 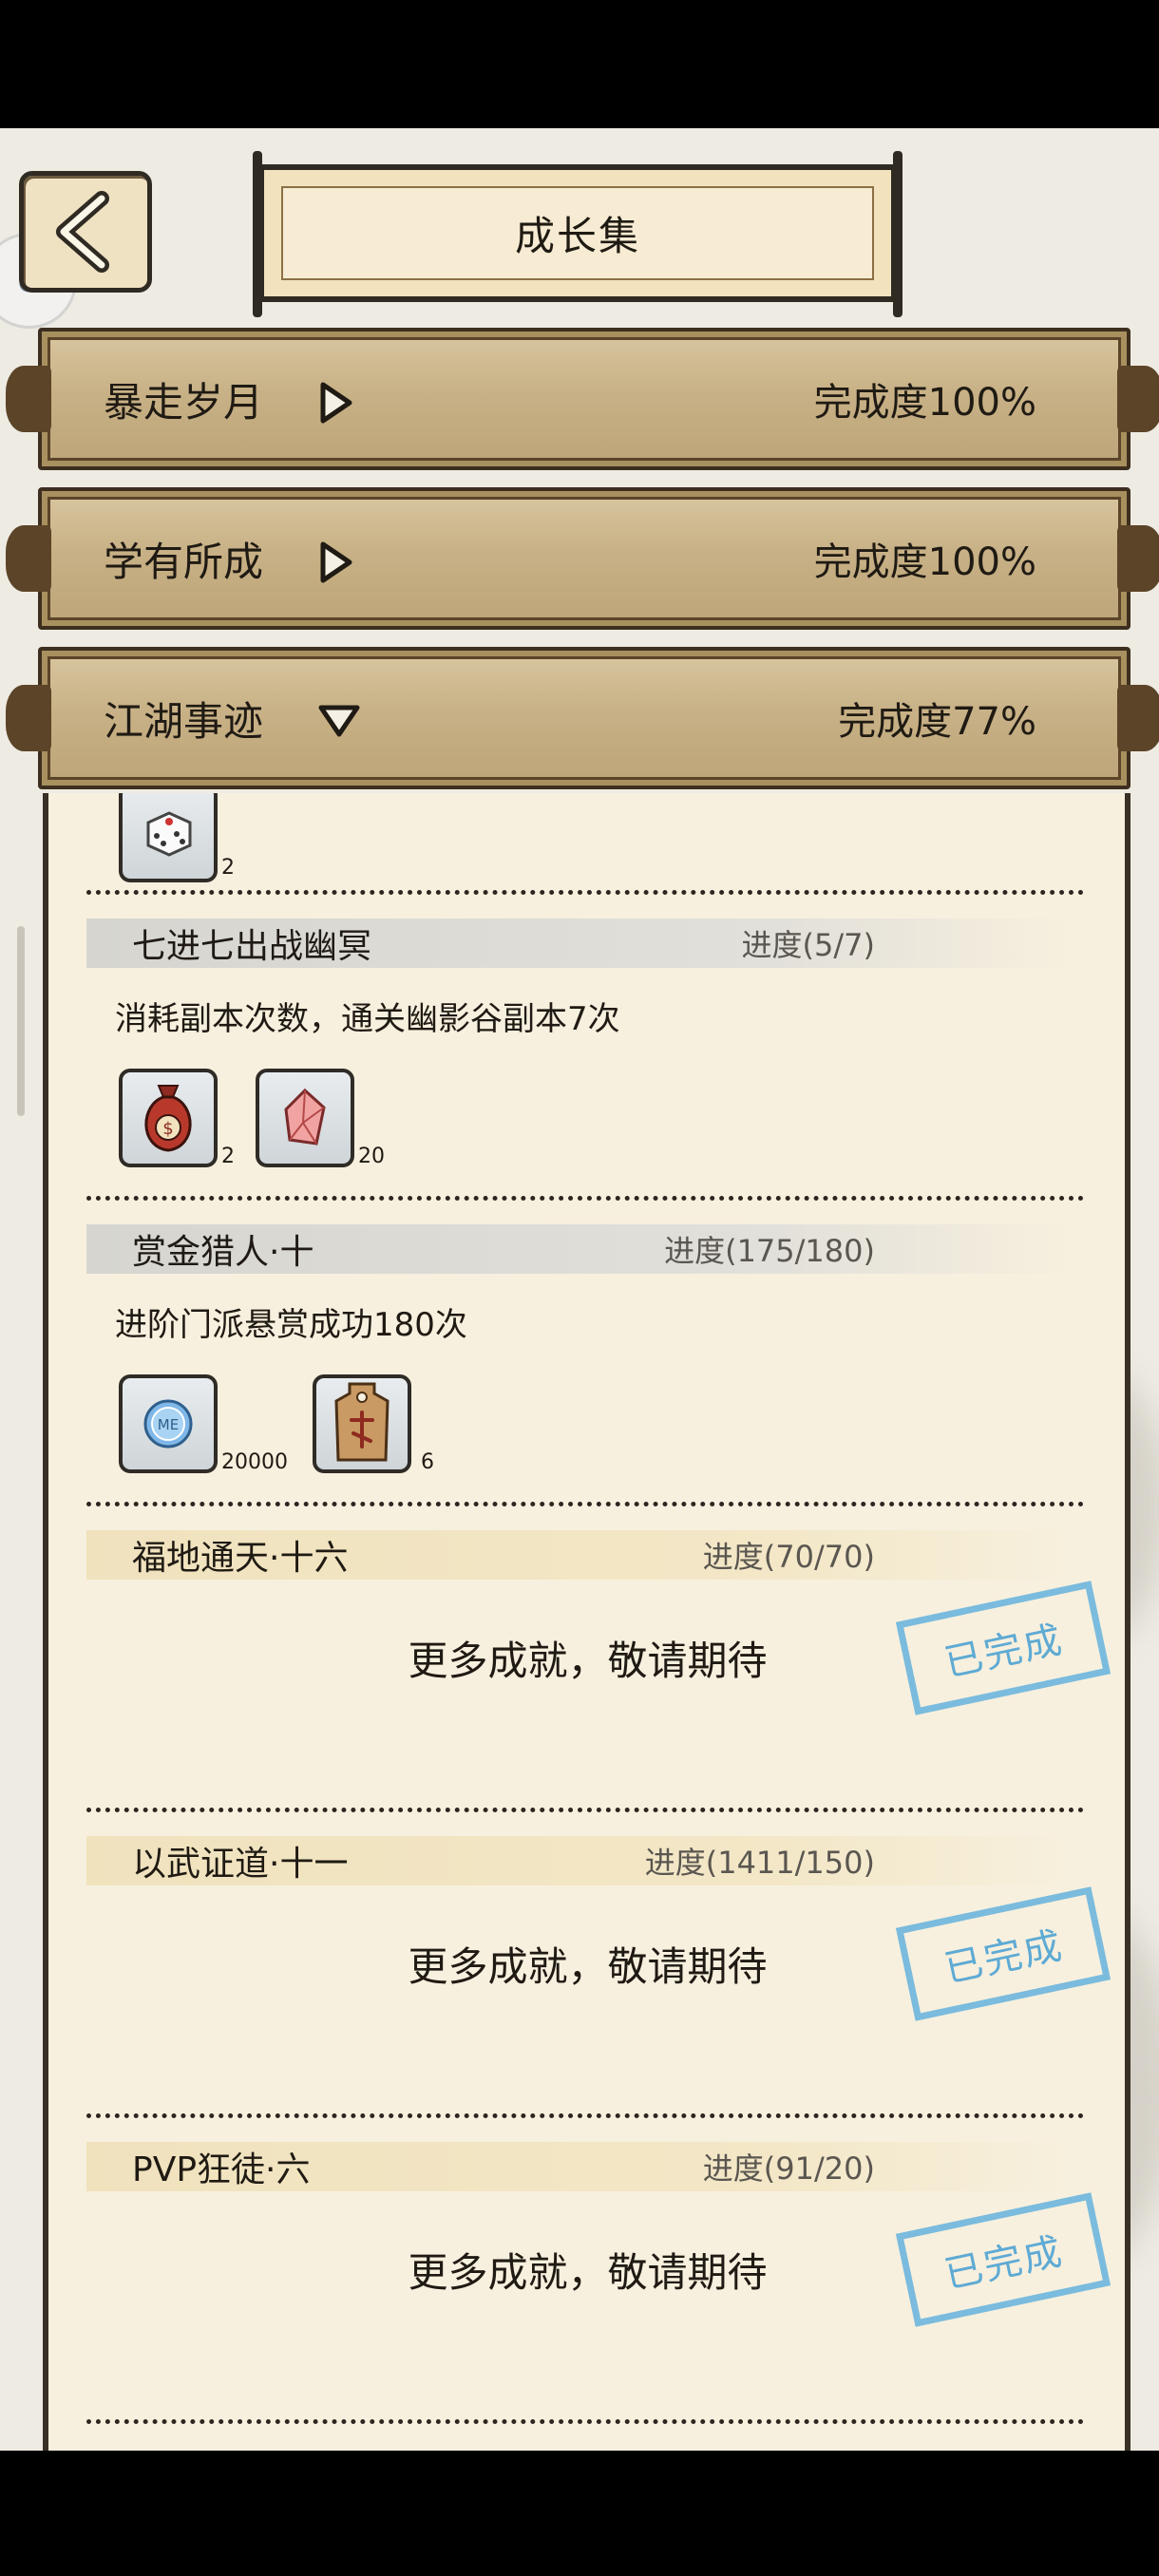 I want to click on scrollbar, so click(x=21, y=1021).